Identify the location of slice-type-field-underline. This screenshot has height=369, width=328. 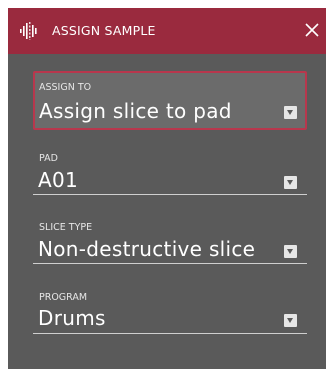
(170, 263).